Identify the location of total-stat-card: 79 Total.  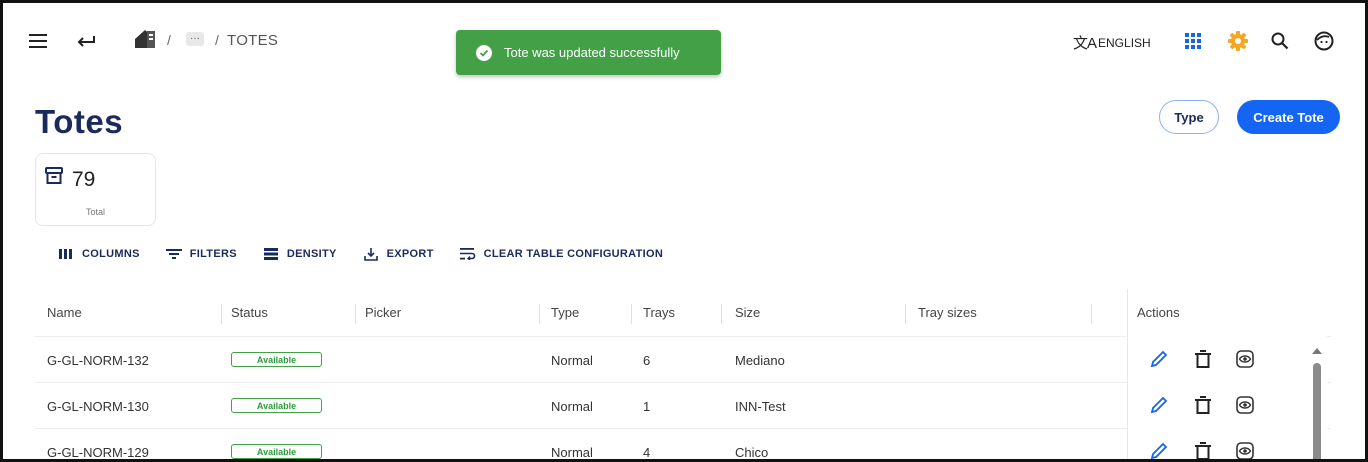
(95, 189).